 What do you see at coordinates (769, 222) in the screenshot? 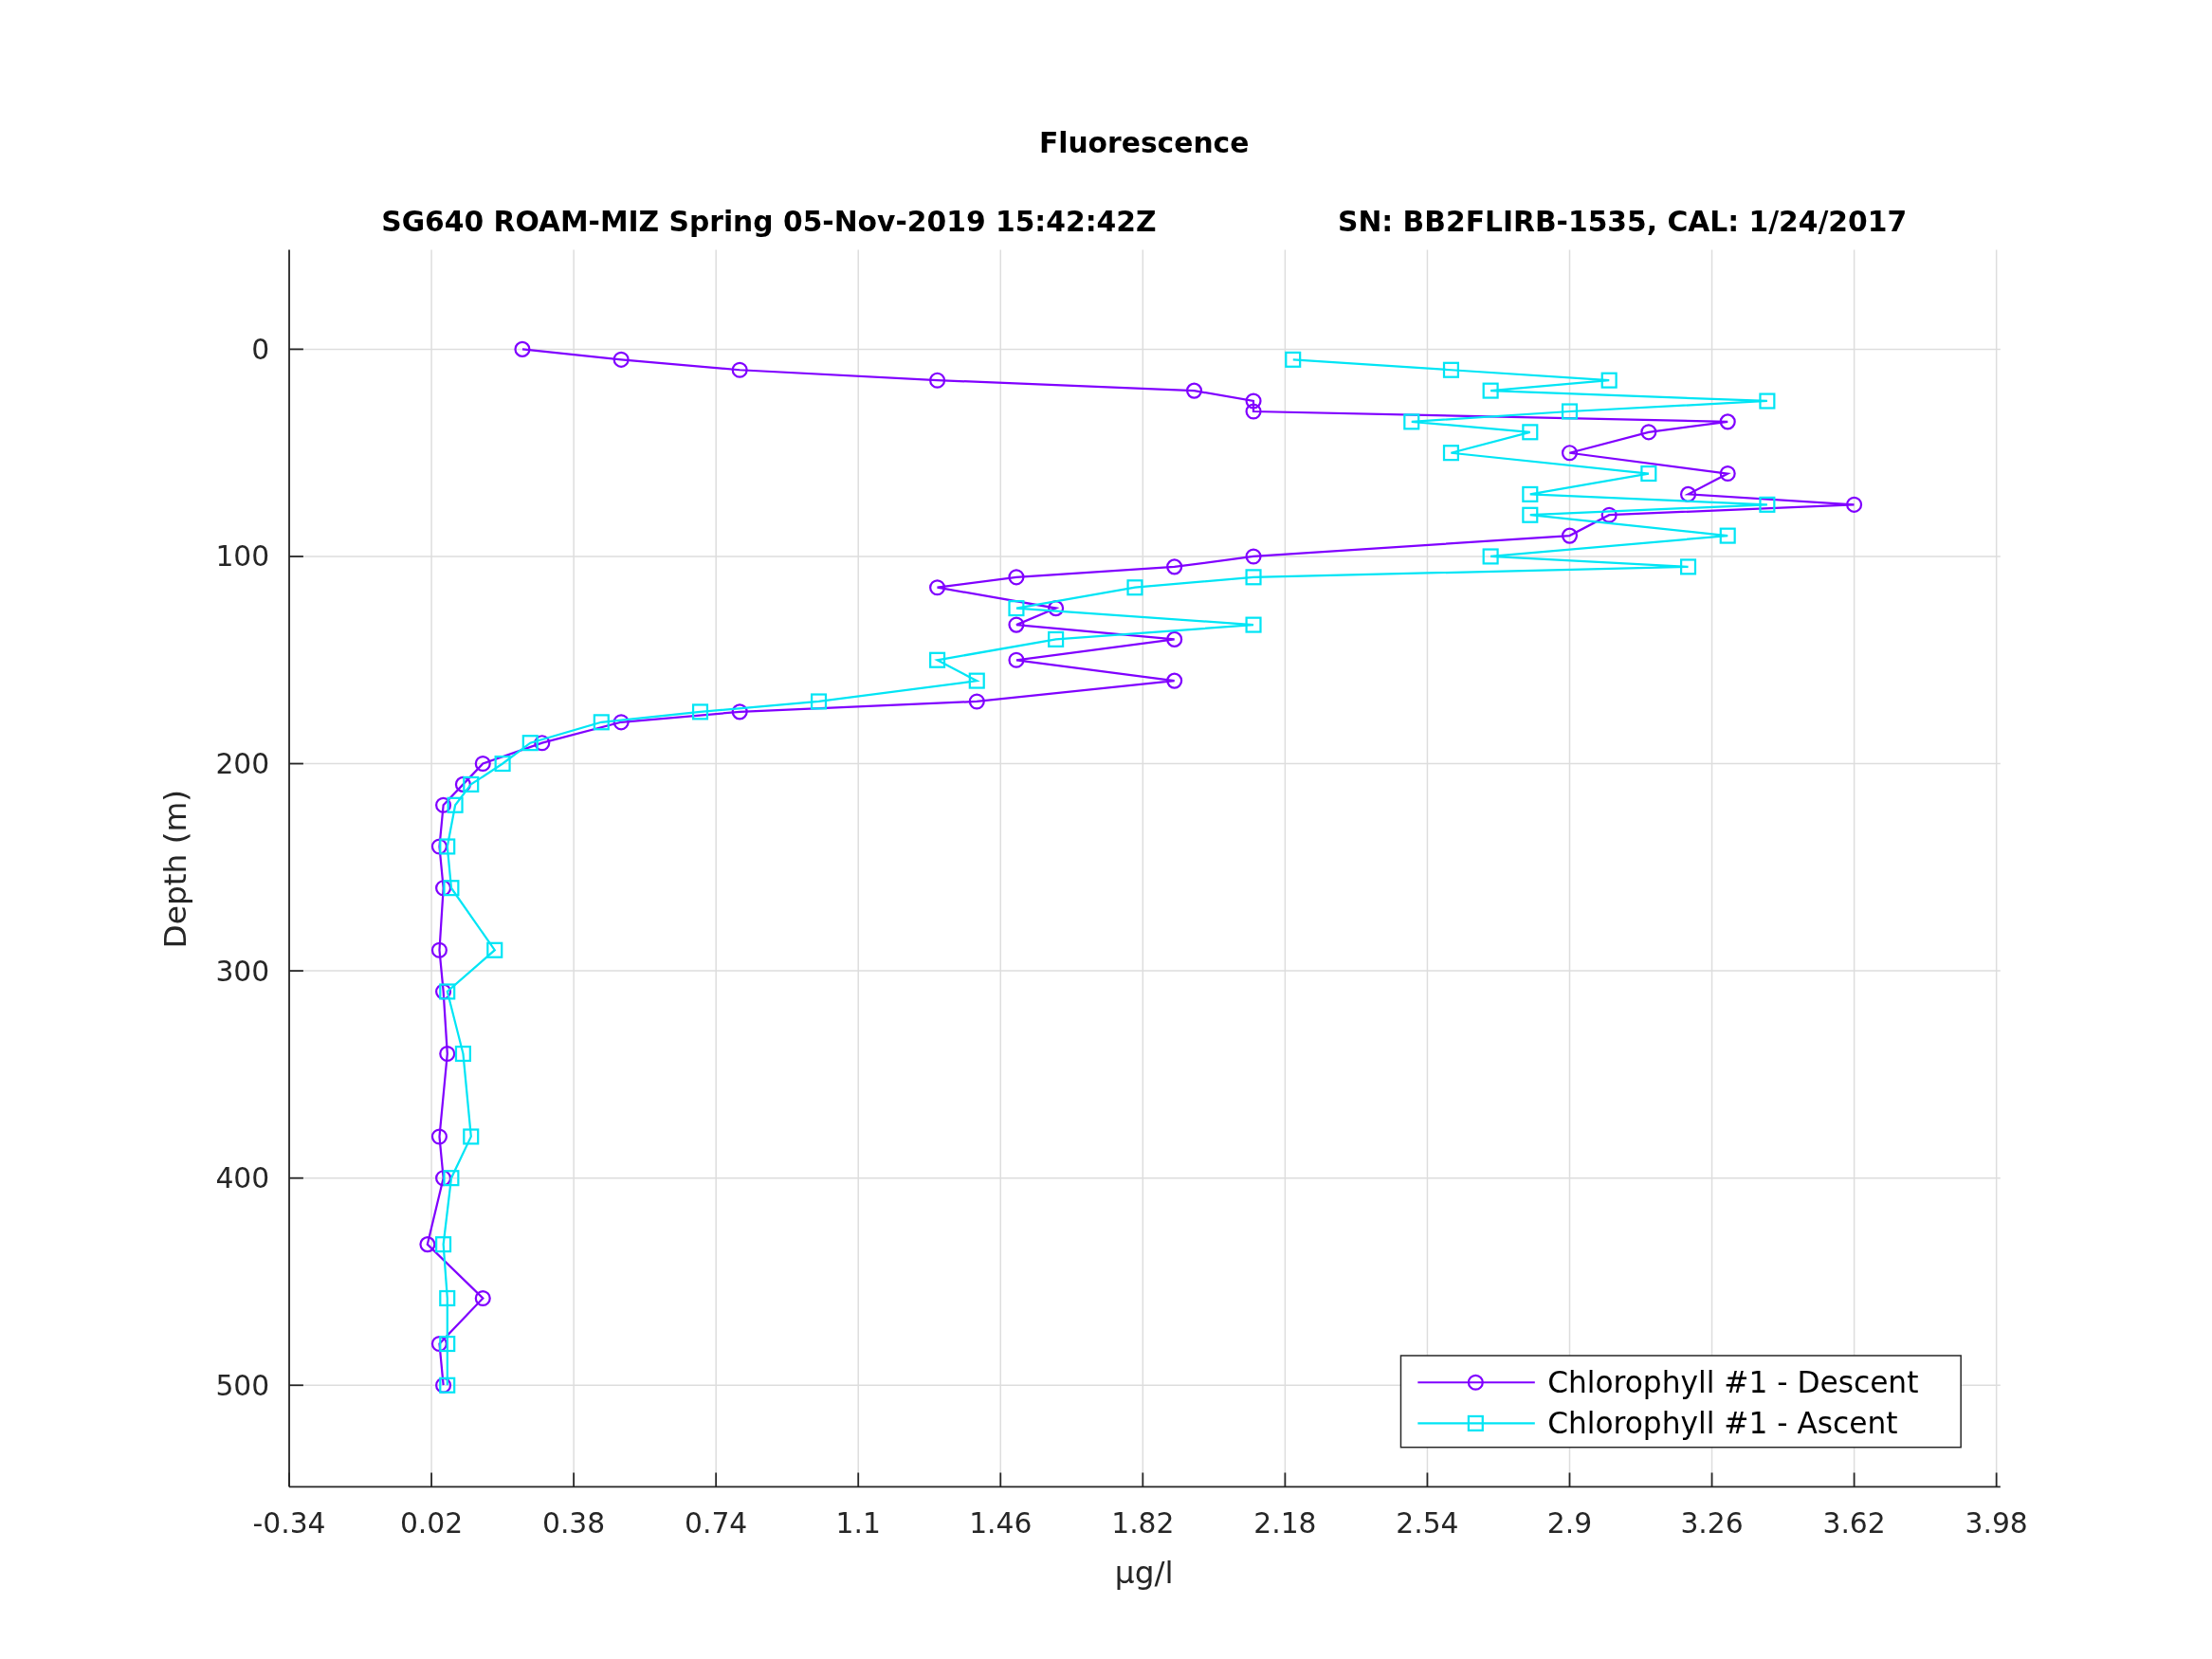
I see `chart-subtitle: SG640 ROAM-MIZ Spring 05-Nov-2019 15:42:42Z` at bounding box center [769, 222].